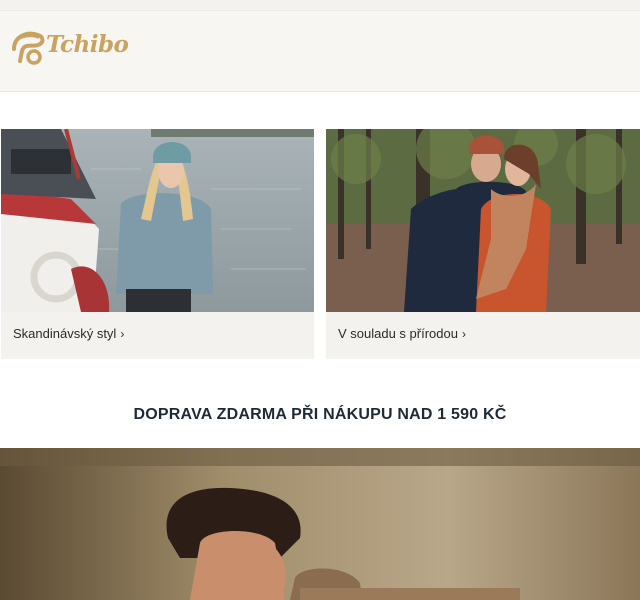 This screenshot has width=640, height=600. What do you see at coordinates (320, 414) in the screenshot?
I see `free-shipping-banner: DOPRAVA ZDARMA PŘI NÁKUPU NAD 1 590 KČ` at bounding box center [320, 414].